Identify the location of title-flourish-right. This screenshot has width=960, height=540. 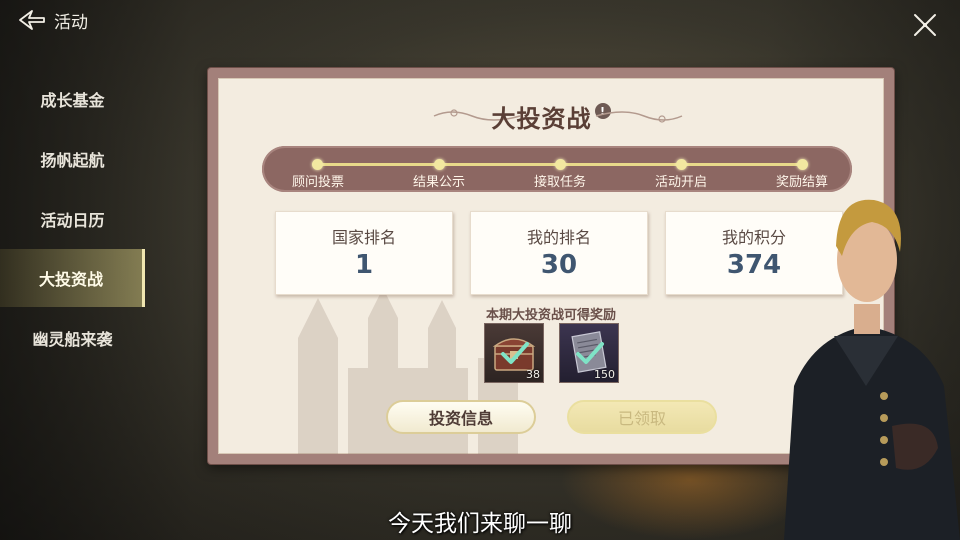
(639, 117).